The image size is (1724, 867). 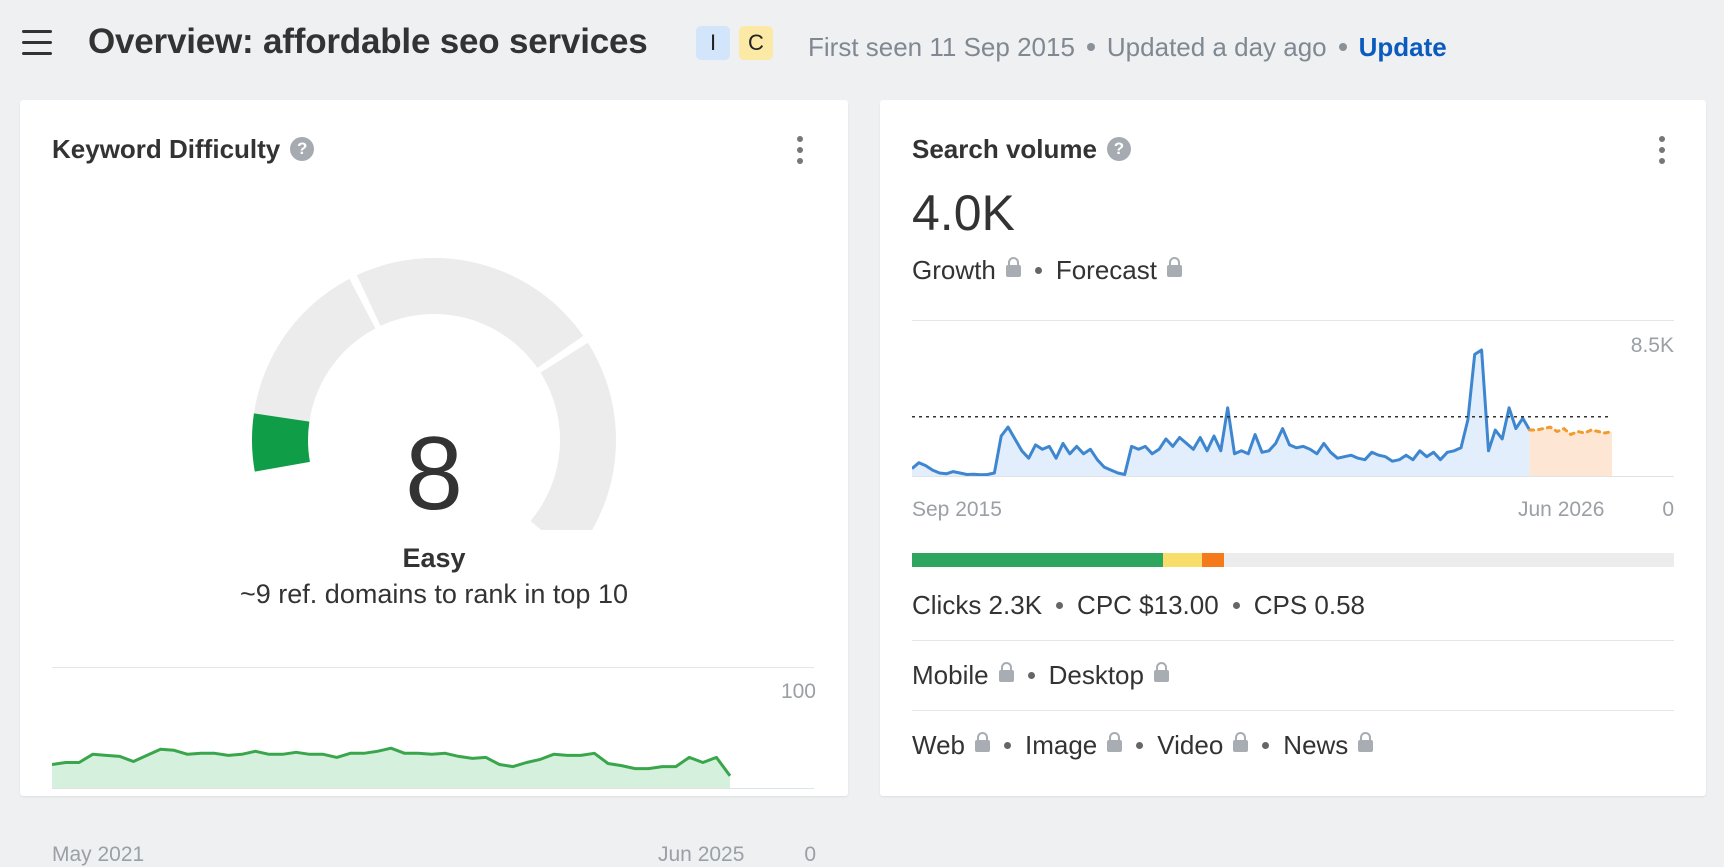 What do you see at coordinates (810, 854) in the screenshot?
I see `kd-ymin-label: 0` at bounding box center [810, 854].